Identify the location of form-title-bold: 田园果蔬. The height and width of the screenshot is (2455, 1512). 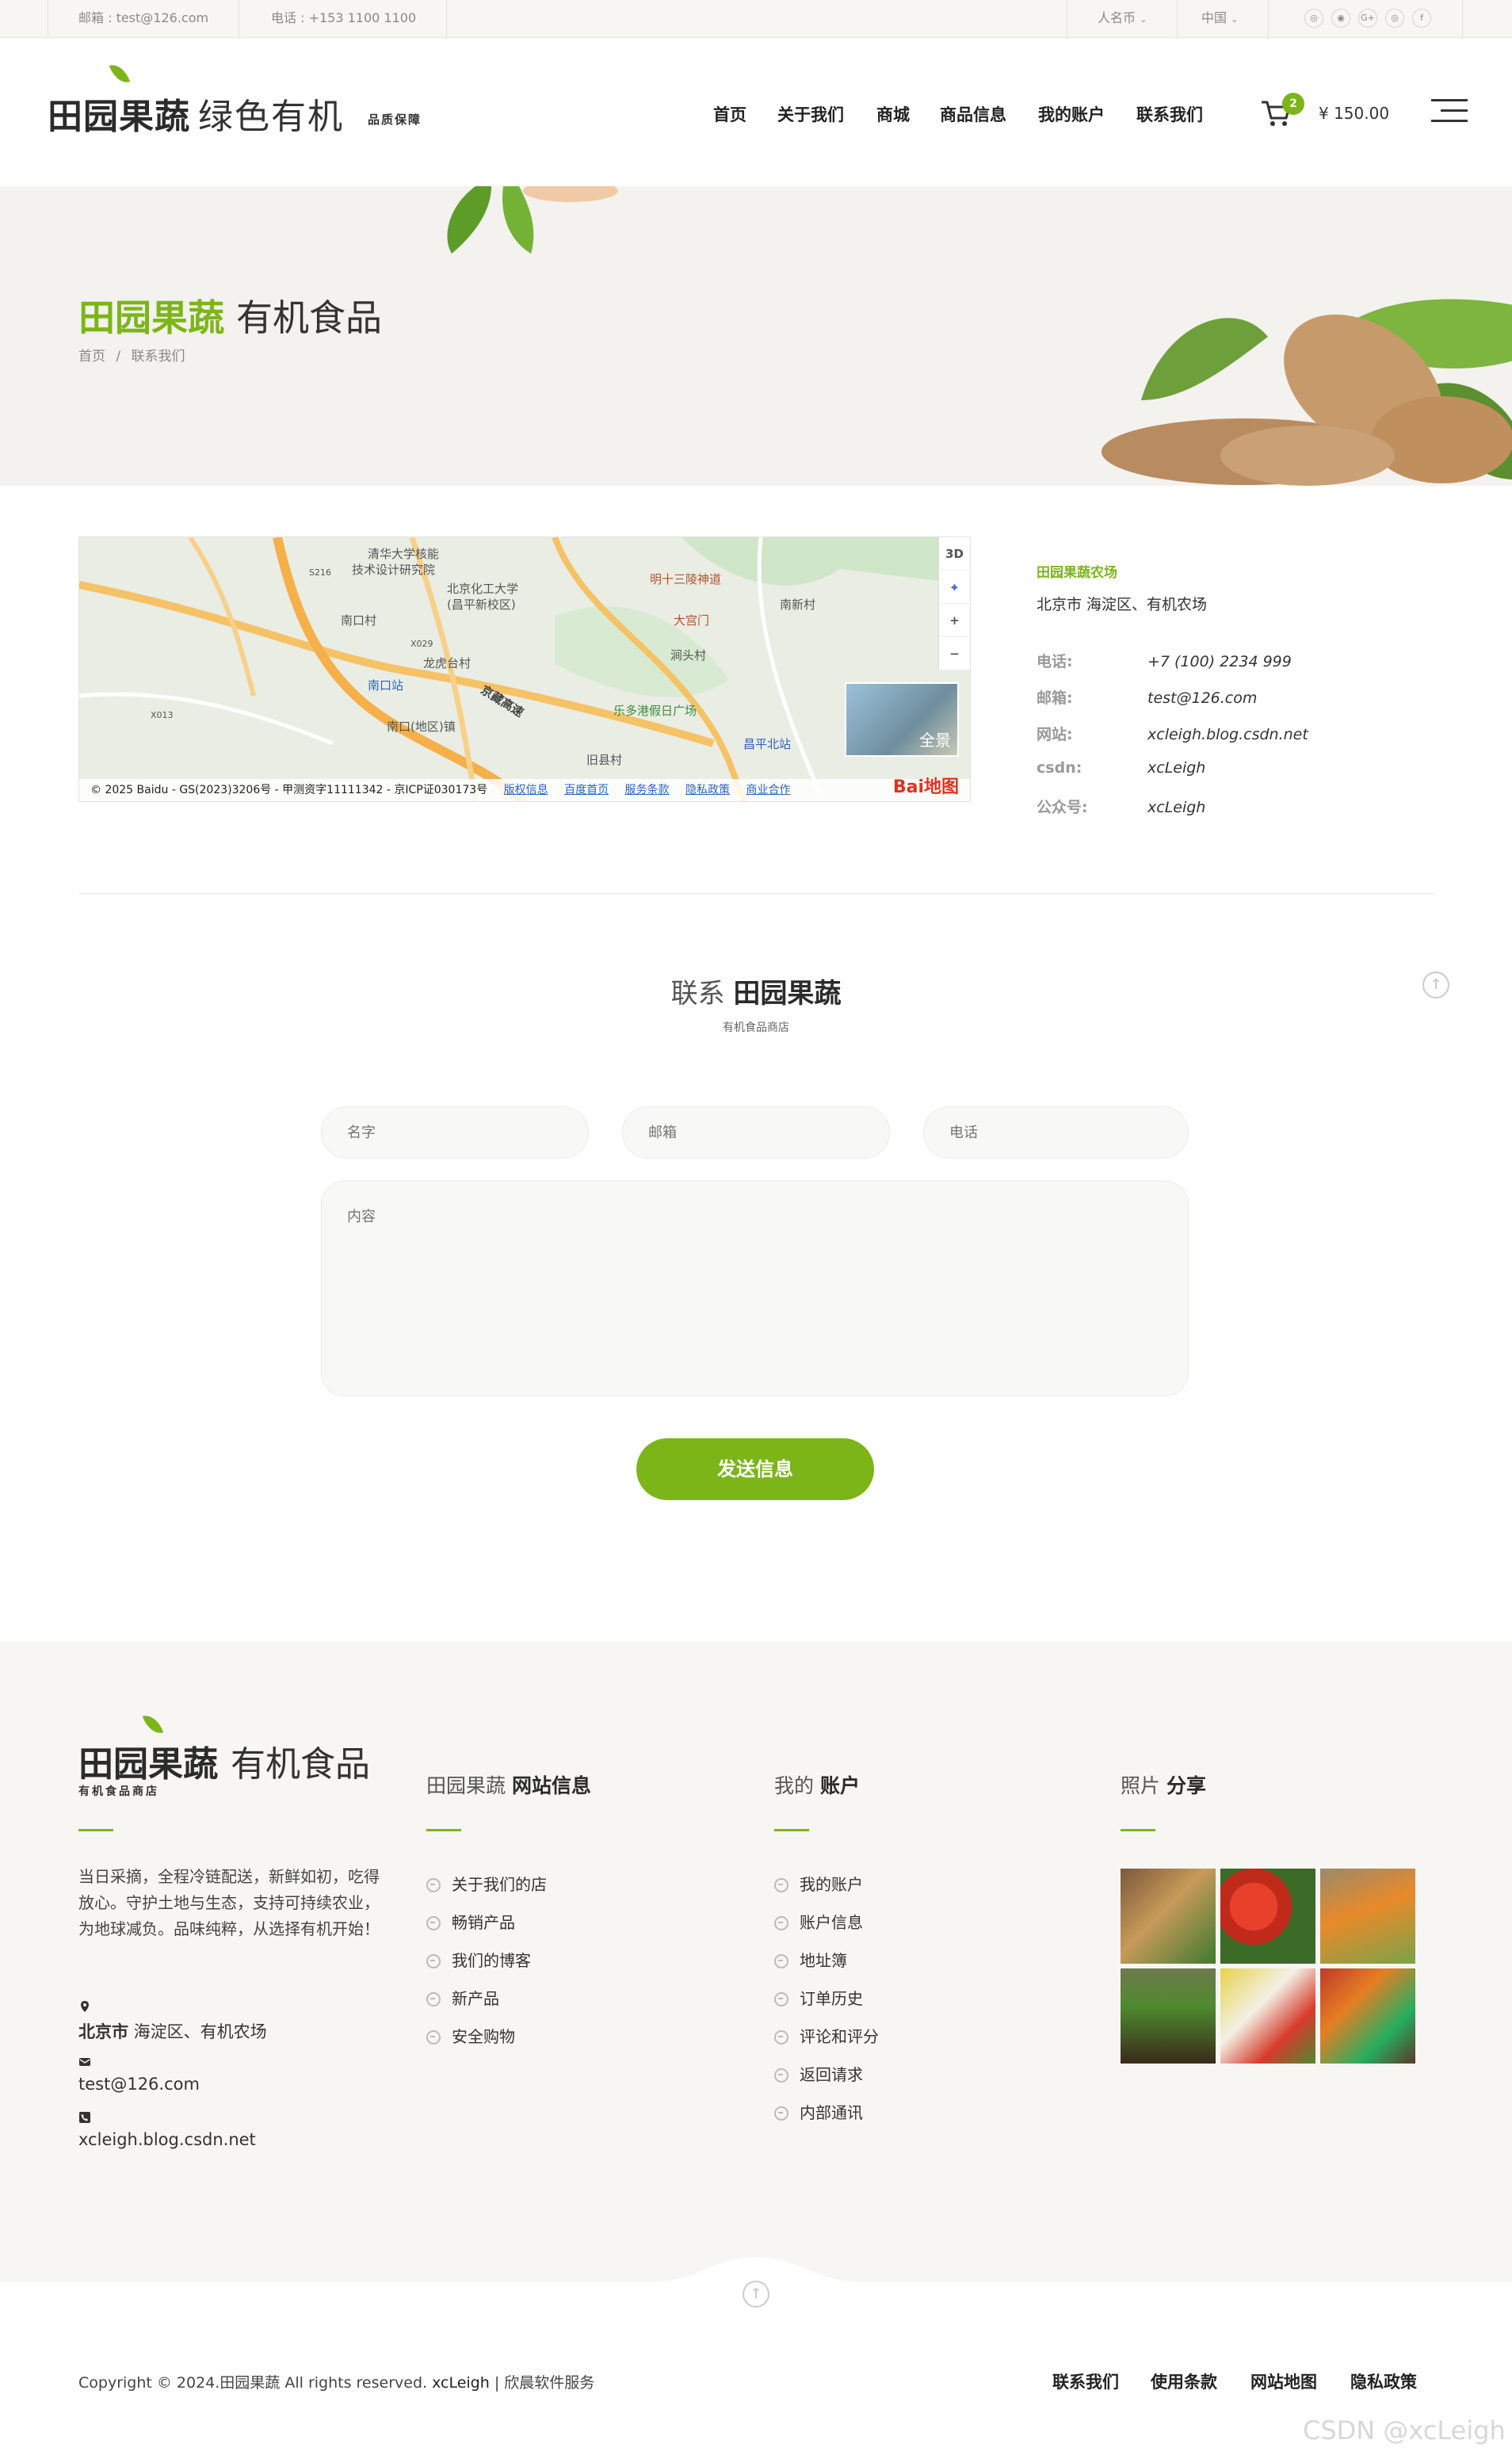
(787, 994).